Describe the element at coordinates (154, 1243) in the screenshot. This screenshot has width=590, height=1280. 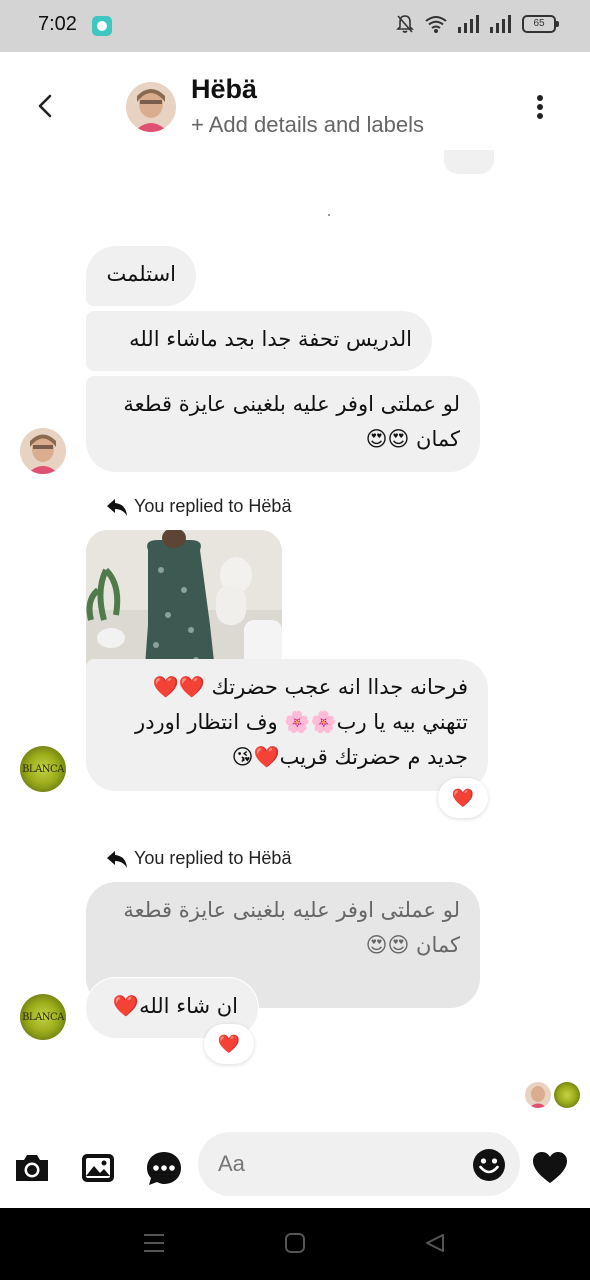
I see `recents-menu-icon` at that location.